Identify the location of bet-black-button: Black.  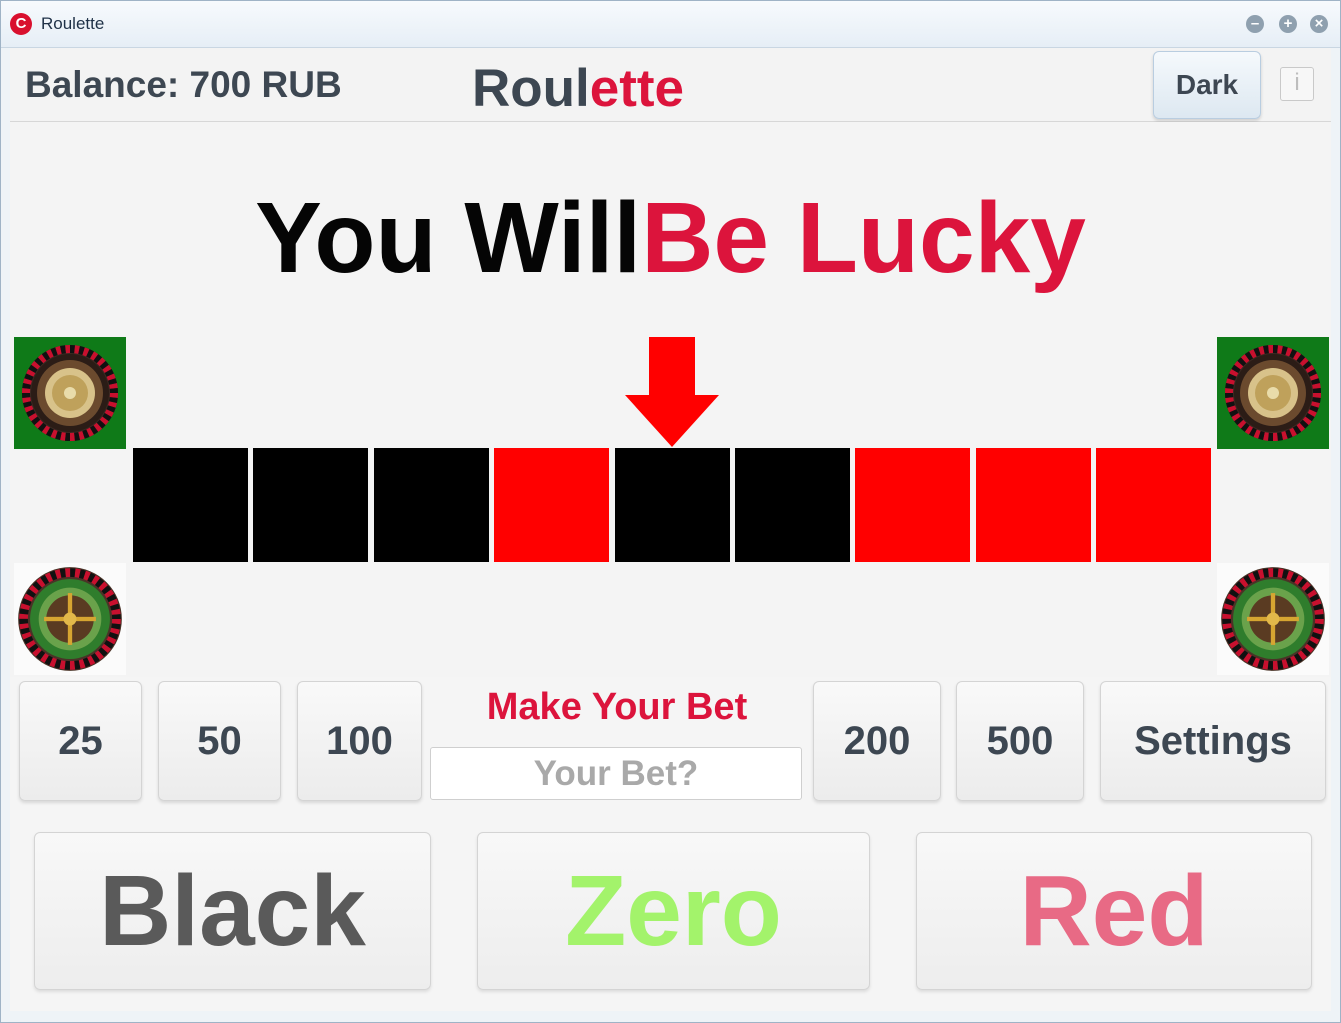
(232, 911).